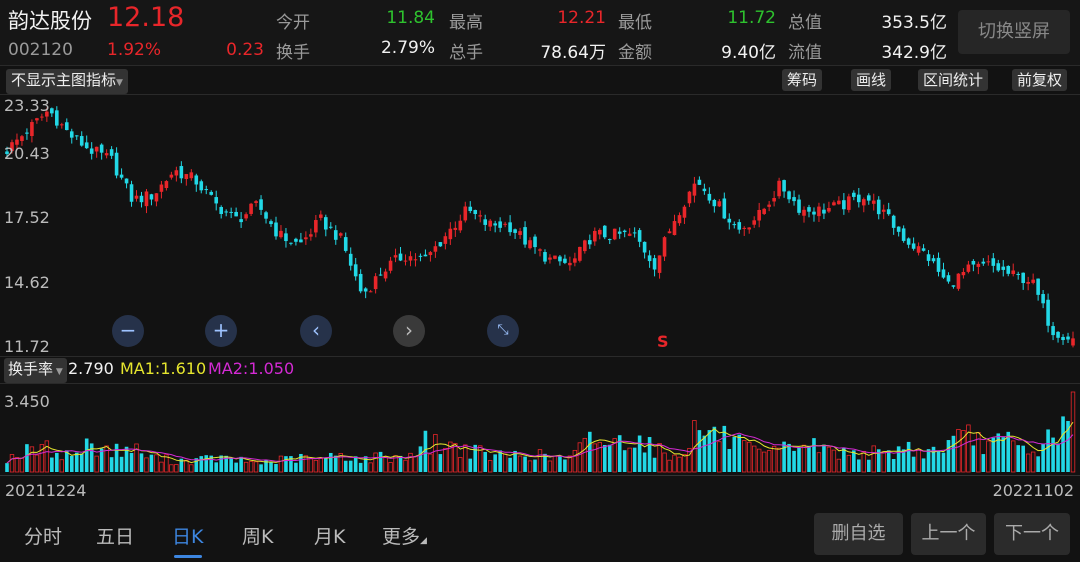 The height and width of the screenshot is (562, 1080). Describe the element at coordinates (953, 80) in the screenshot. I see `range-stats-button: 区间统计` at that location.